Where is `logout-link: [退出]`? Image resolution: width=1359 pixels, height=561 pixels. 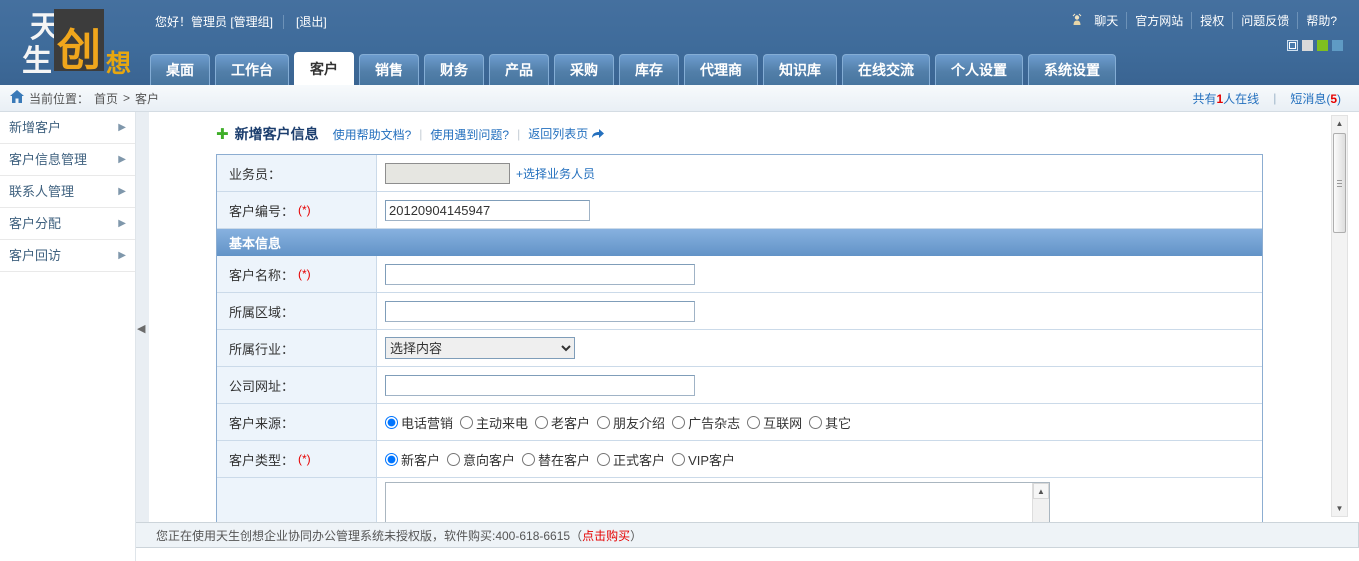
logout-link: [退出] is located at coordinates (305, 22).